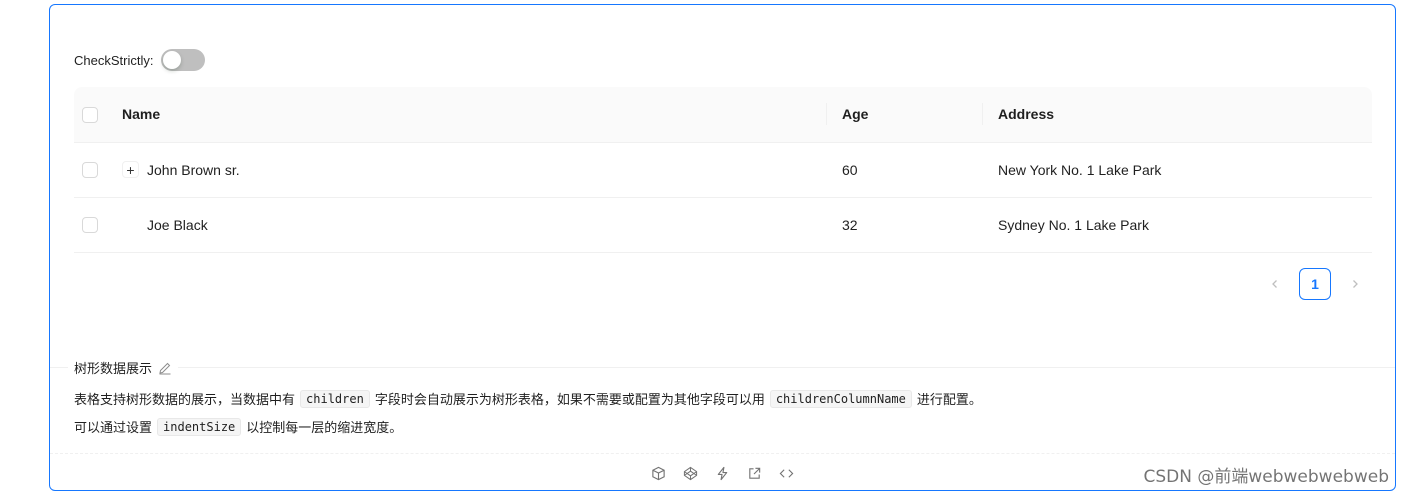 This screenshot has height=493, width=1403. What do you see at coordinates (165, 368) in the screenshot?
I see `edit-icon` at bounding box center [165, 368].